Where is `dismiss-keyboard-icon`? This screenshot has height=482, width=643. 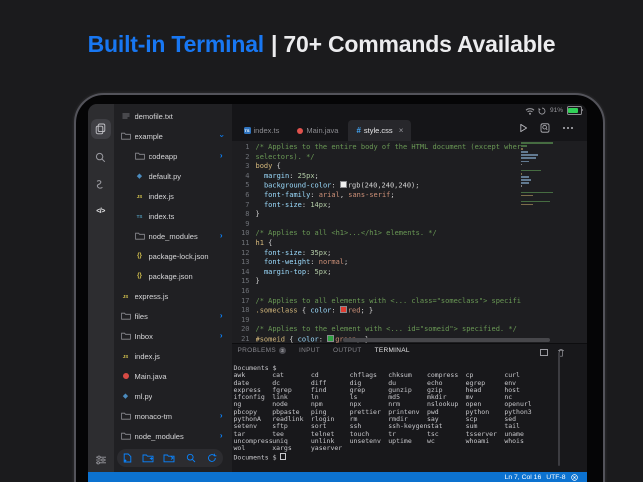
dismiss-keyboard-icon is located at coordinates (574, 477).